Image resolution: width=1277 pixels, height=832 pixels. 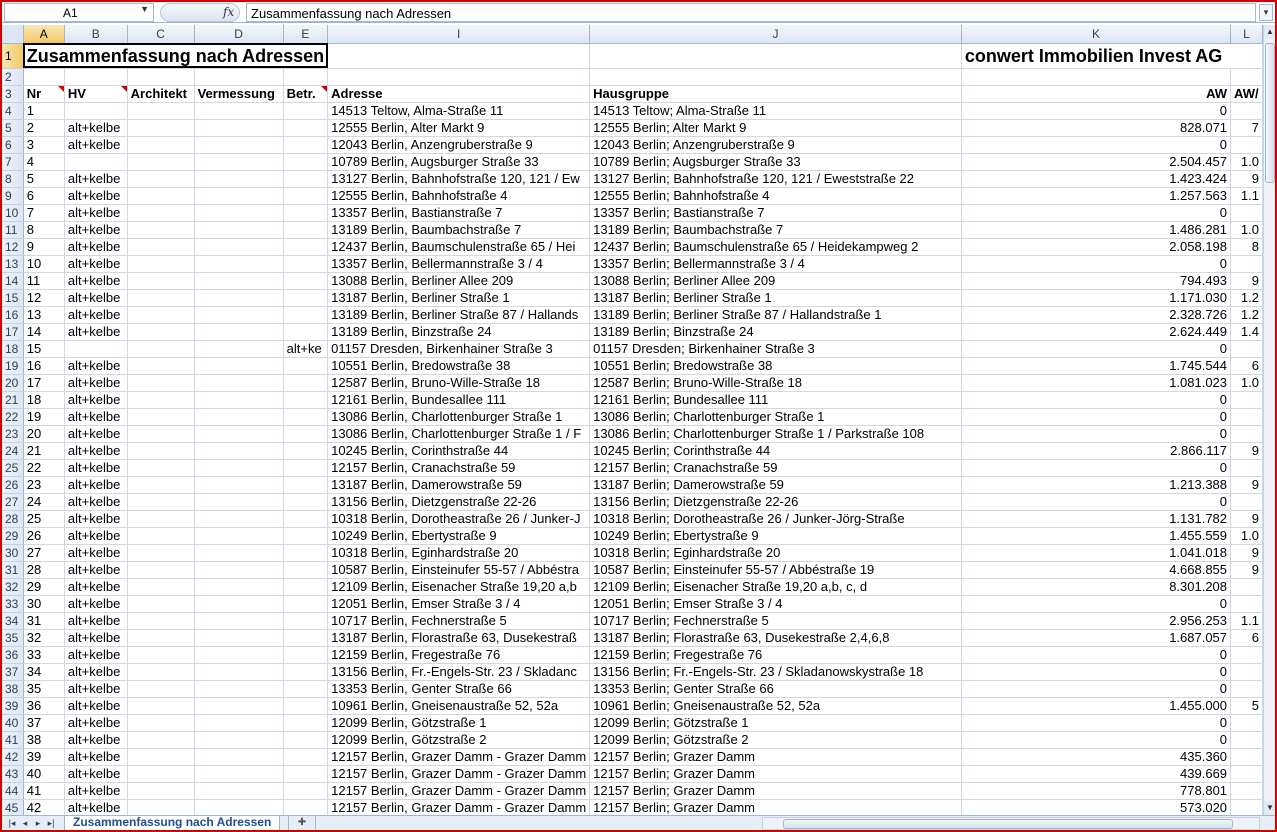 What do you see at coordinates (775, 196) in the screenshot?
I see `cell-hausgruppe: 12555 Berlin; Bahnhofstraße 4` at bounding box center [775, 196].